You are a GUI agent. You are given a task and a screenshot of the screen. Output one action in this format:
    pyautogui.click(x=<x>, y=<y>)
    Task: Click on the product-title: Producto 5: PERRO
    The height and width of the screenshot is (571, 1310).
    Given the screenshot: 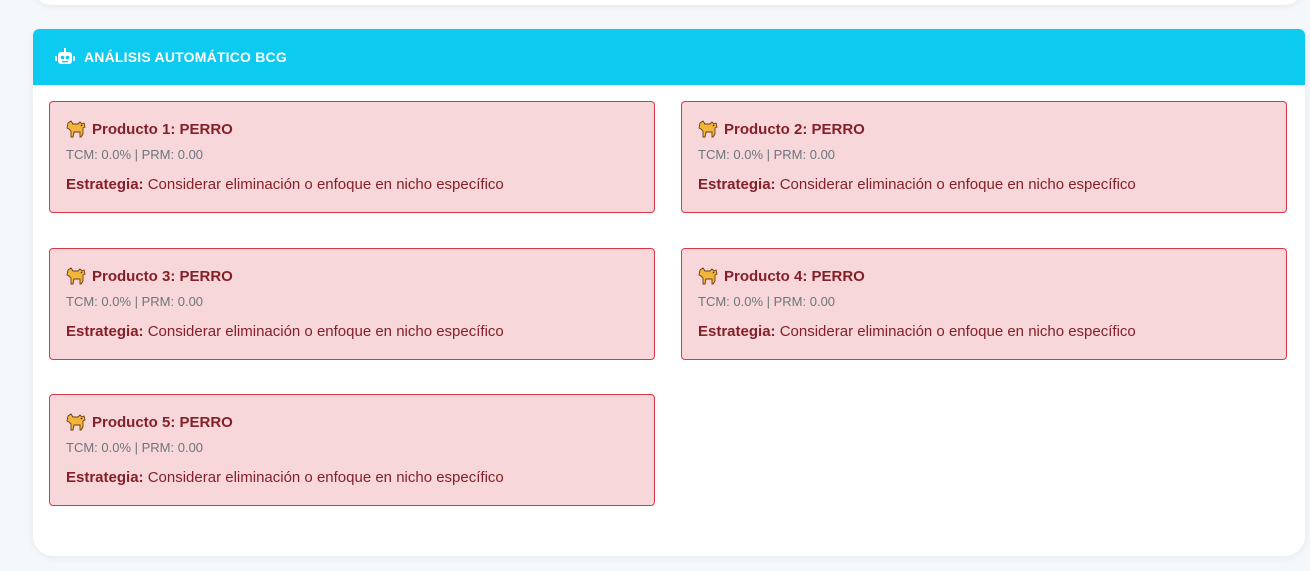 What is the action you would take?
    pyautogui.click(x=162, y=422)
    